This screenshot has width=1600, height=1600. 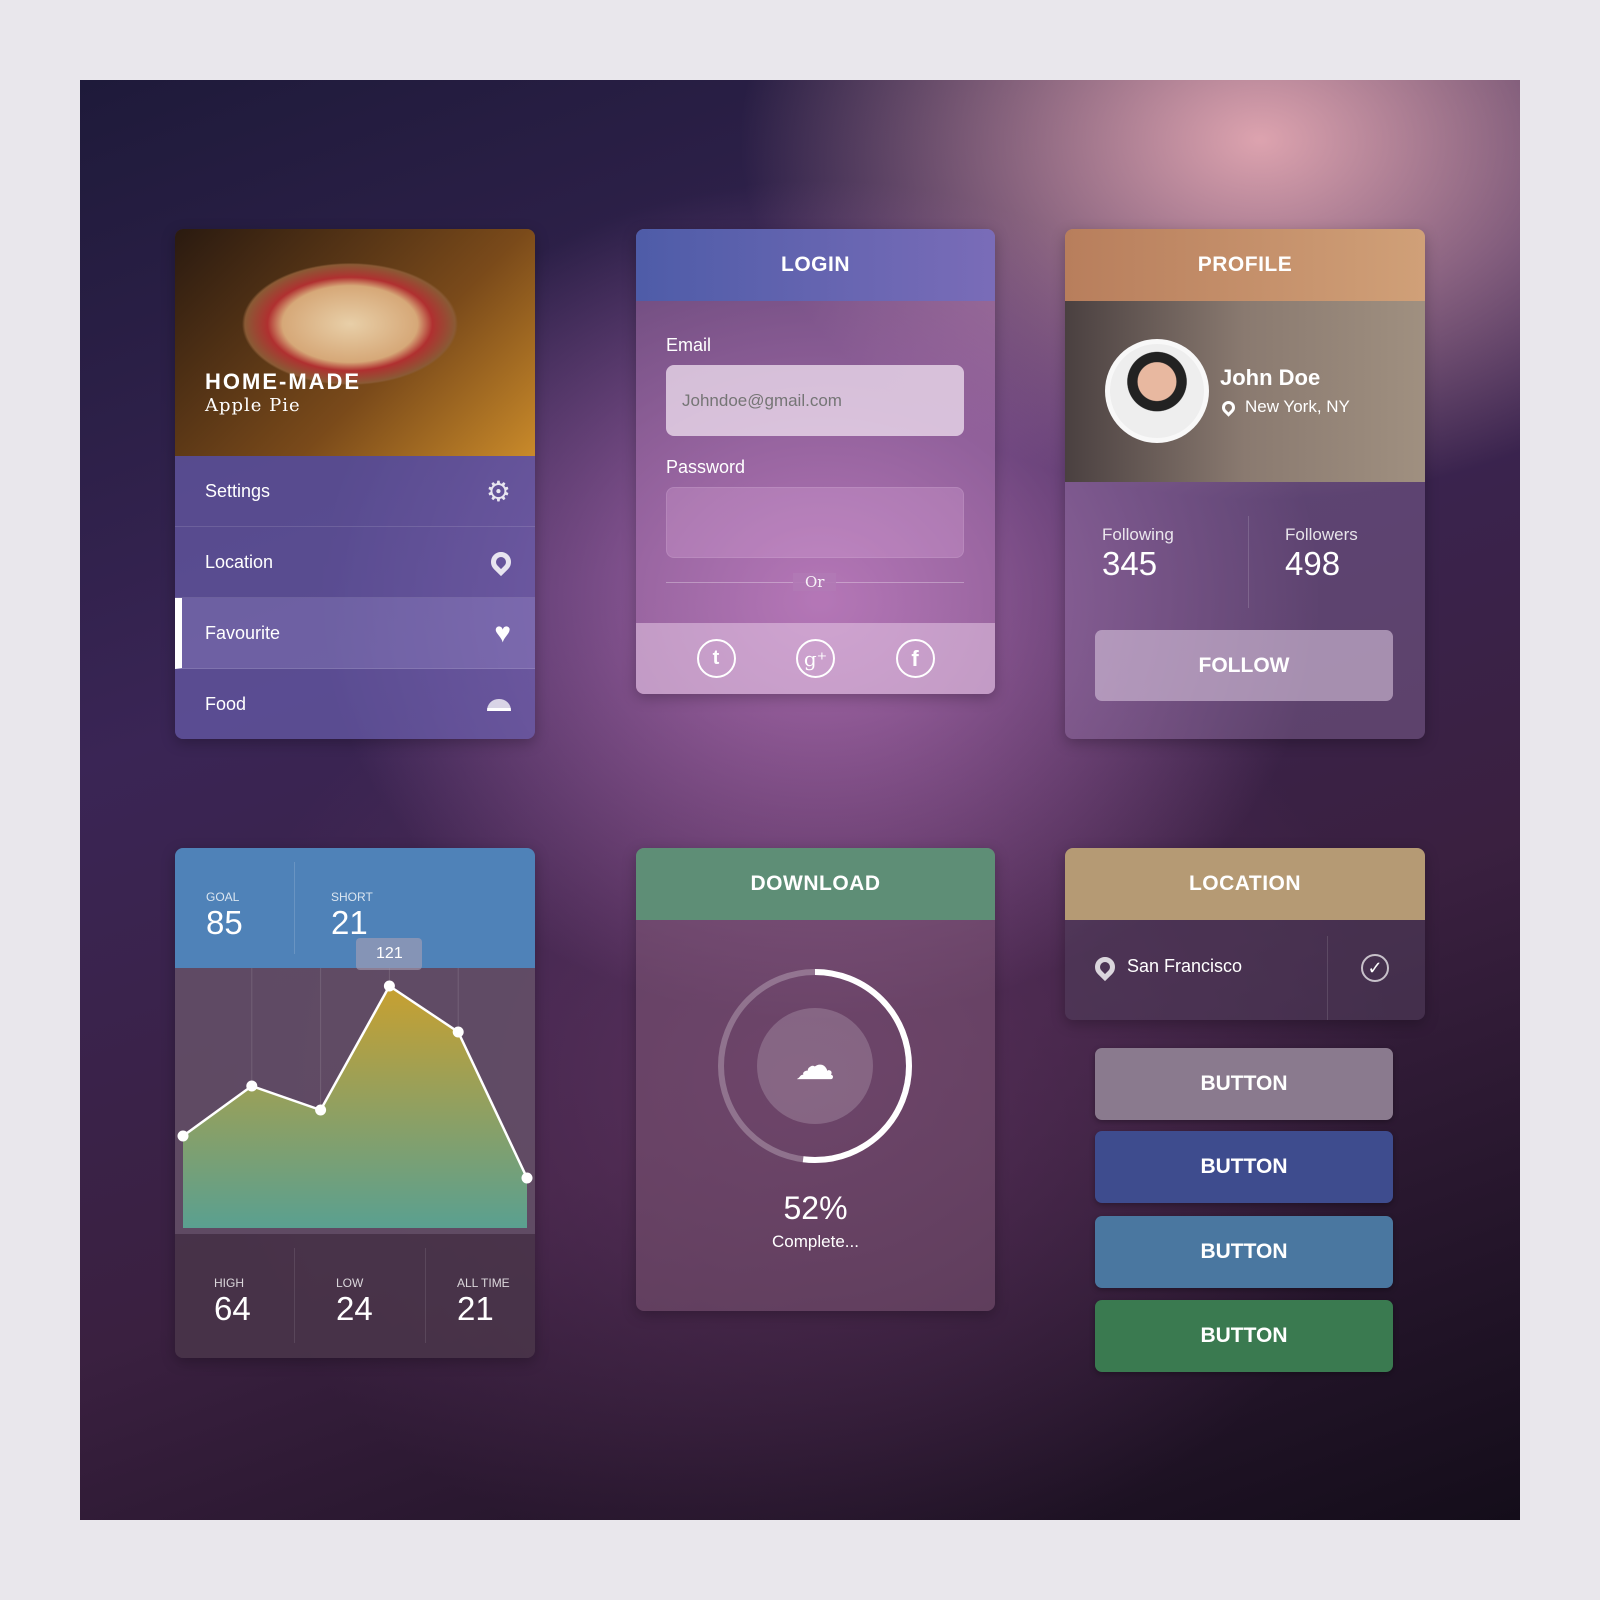 I want to click on menu-label: Settings, so click(x=238, y=490).